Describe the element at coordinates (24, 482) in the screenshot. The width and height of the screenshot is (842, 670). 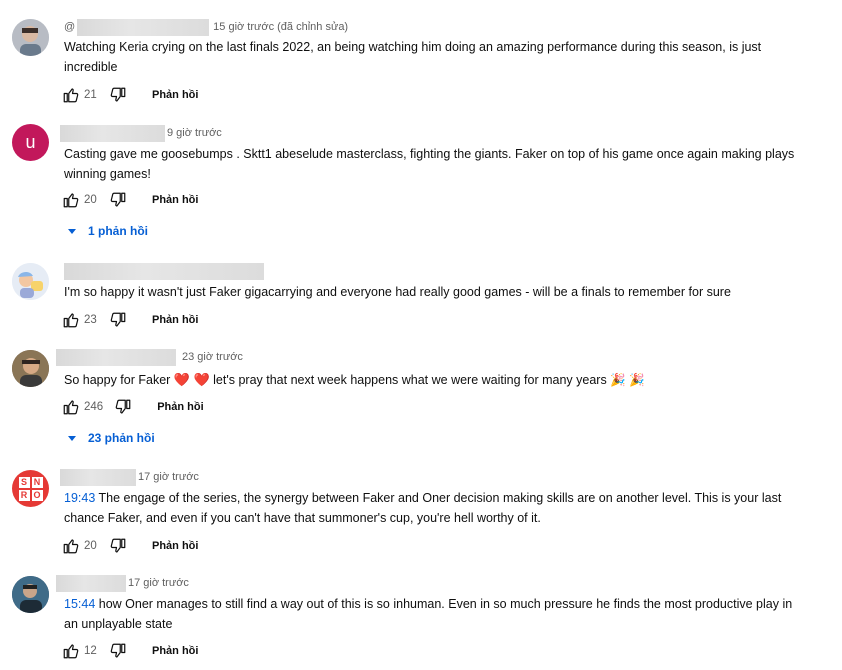
I see `logo-letter: S` at that location.